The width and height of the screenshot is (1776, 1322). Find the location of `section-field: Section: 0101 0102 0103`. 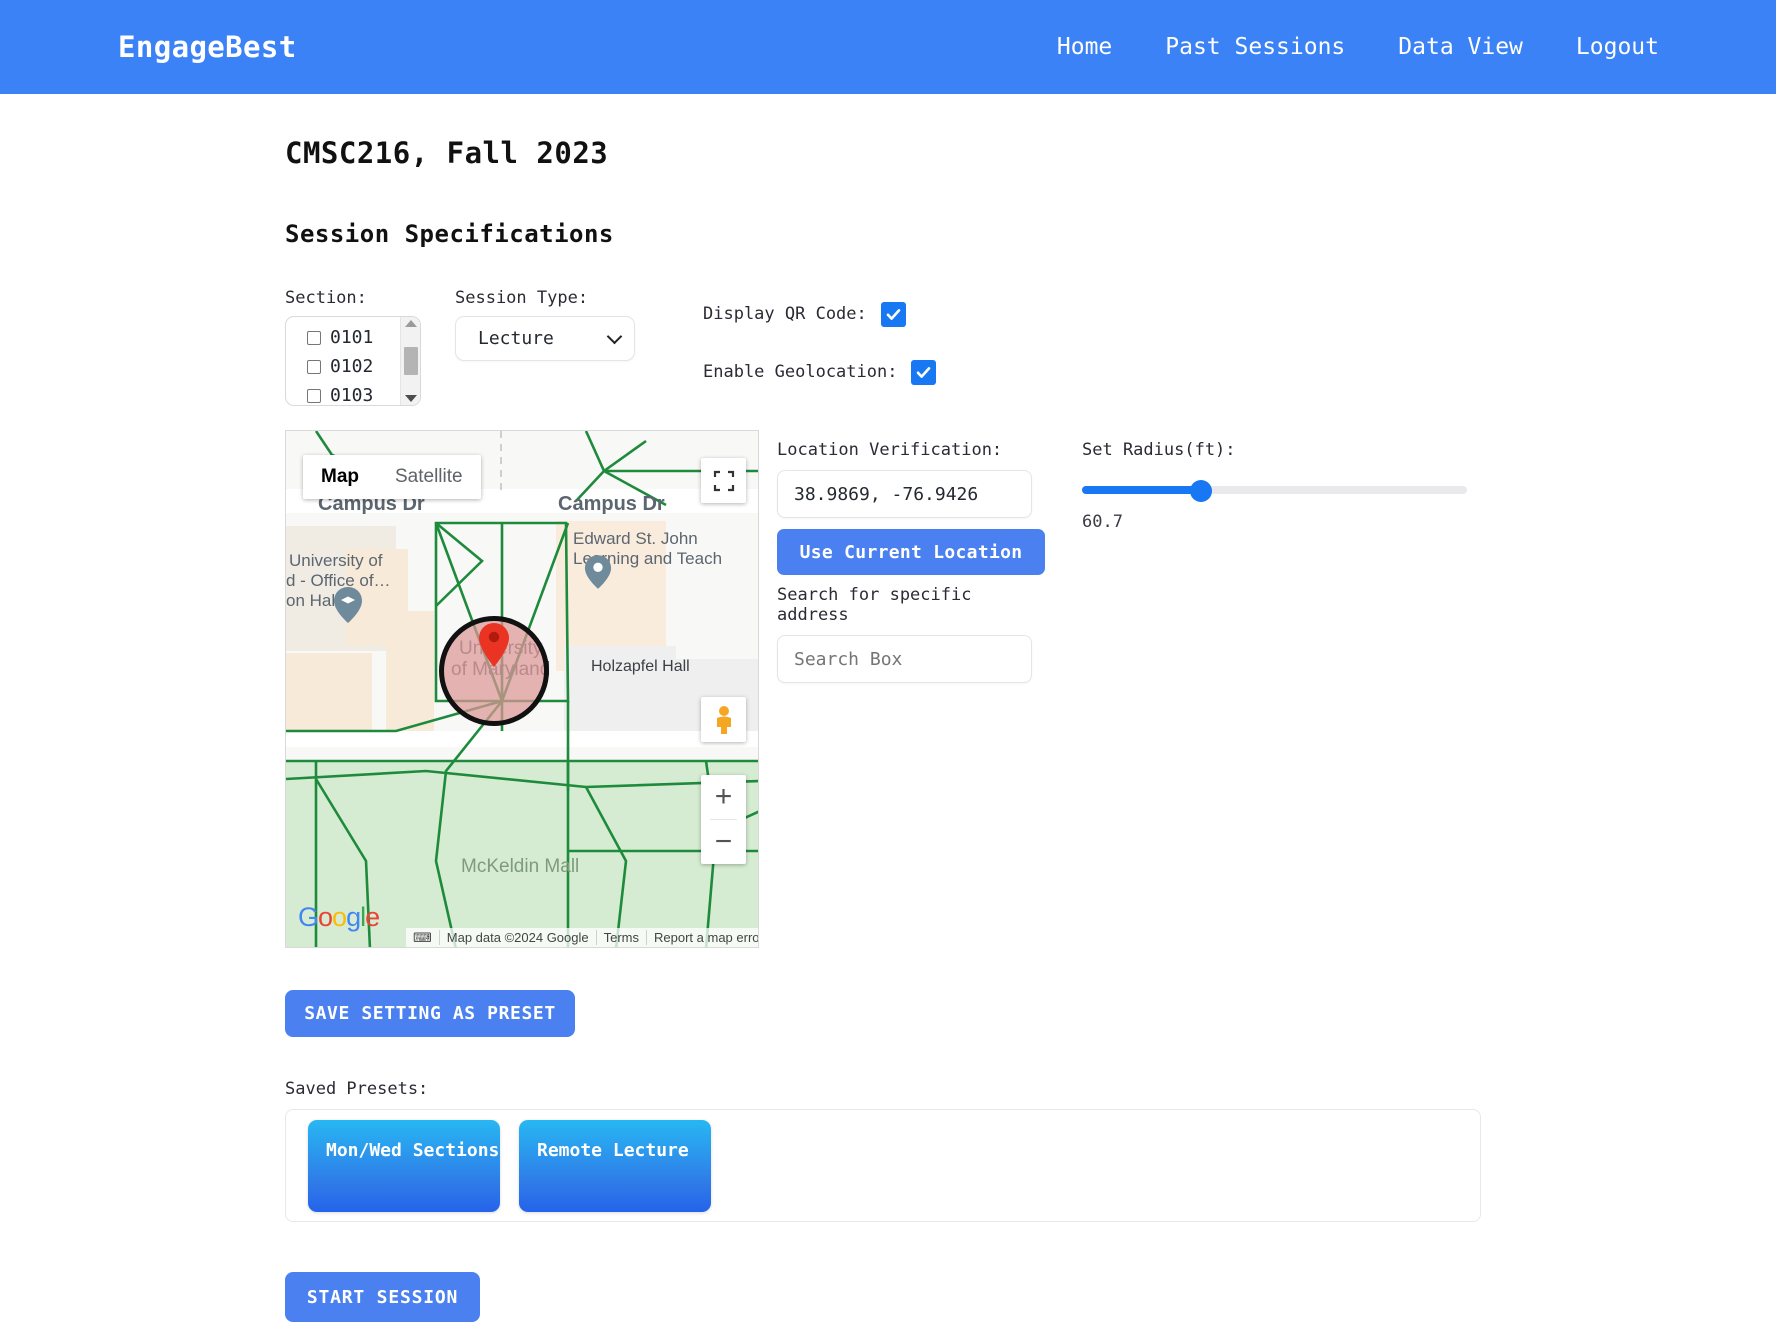

section-field: Section: 0101 0102 0103 is located at coordinates (353, 347).